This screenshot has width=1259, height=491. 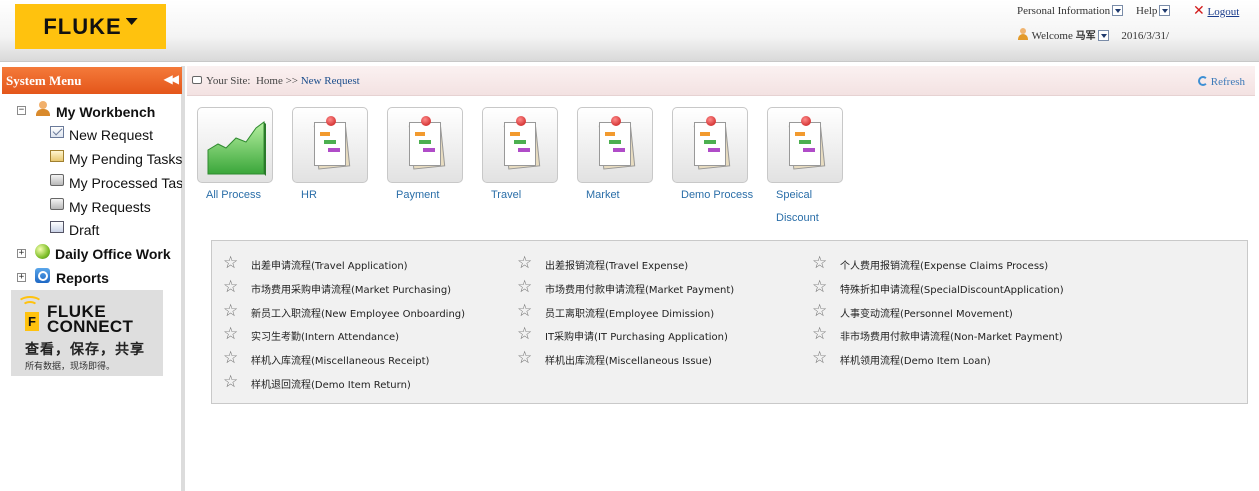 What do you see at coordinates (944, 264) in the screenshot?
I see `process-label: 个人费用报销流程(Expense Claims Process)` at bounding box center [944, 264].